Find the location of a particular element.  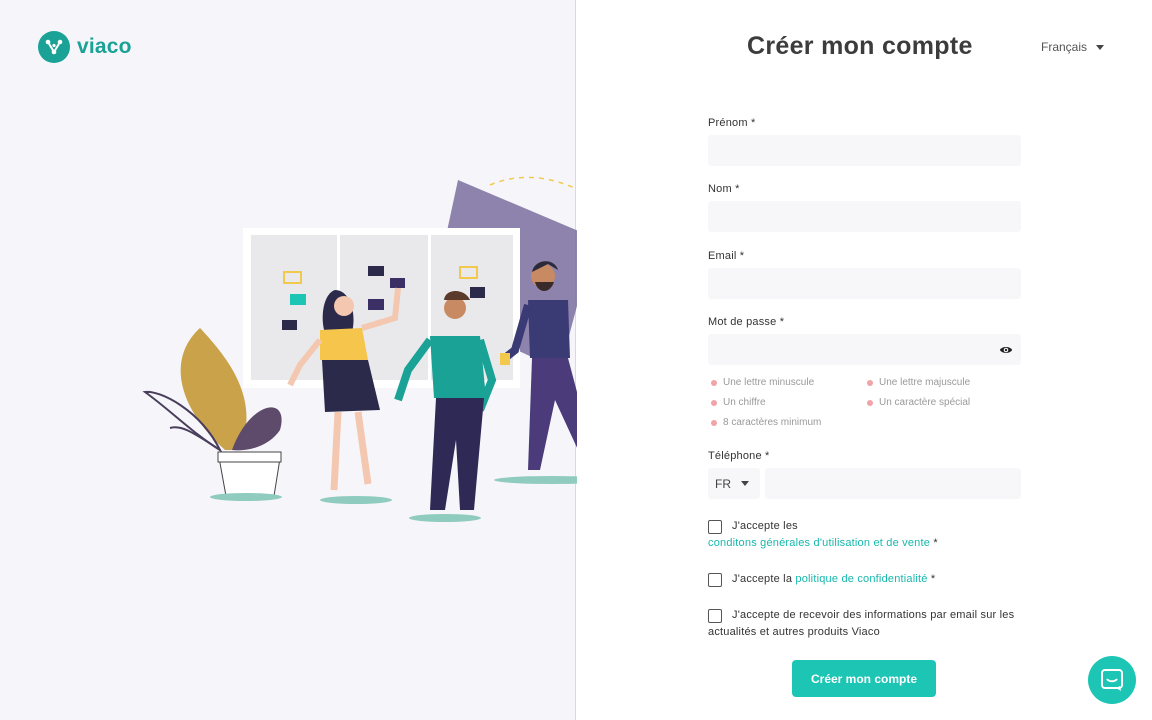

password-rule-text: 8 caractères minimum is located at coordinates (772, 422).